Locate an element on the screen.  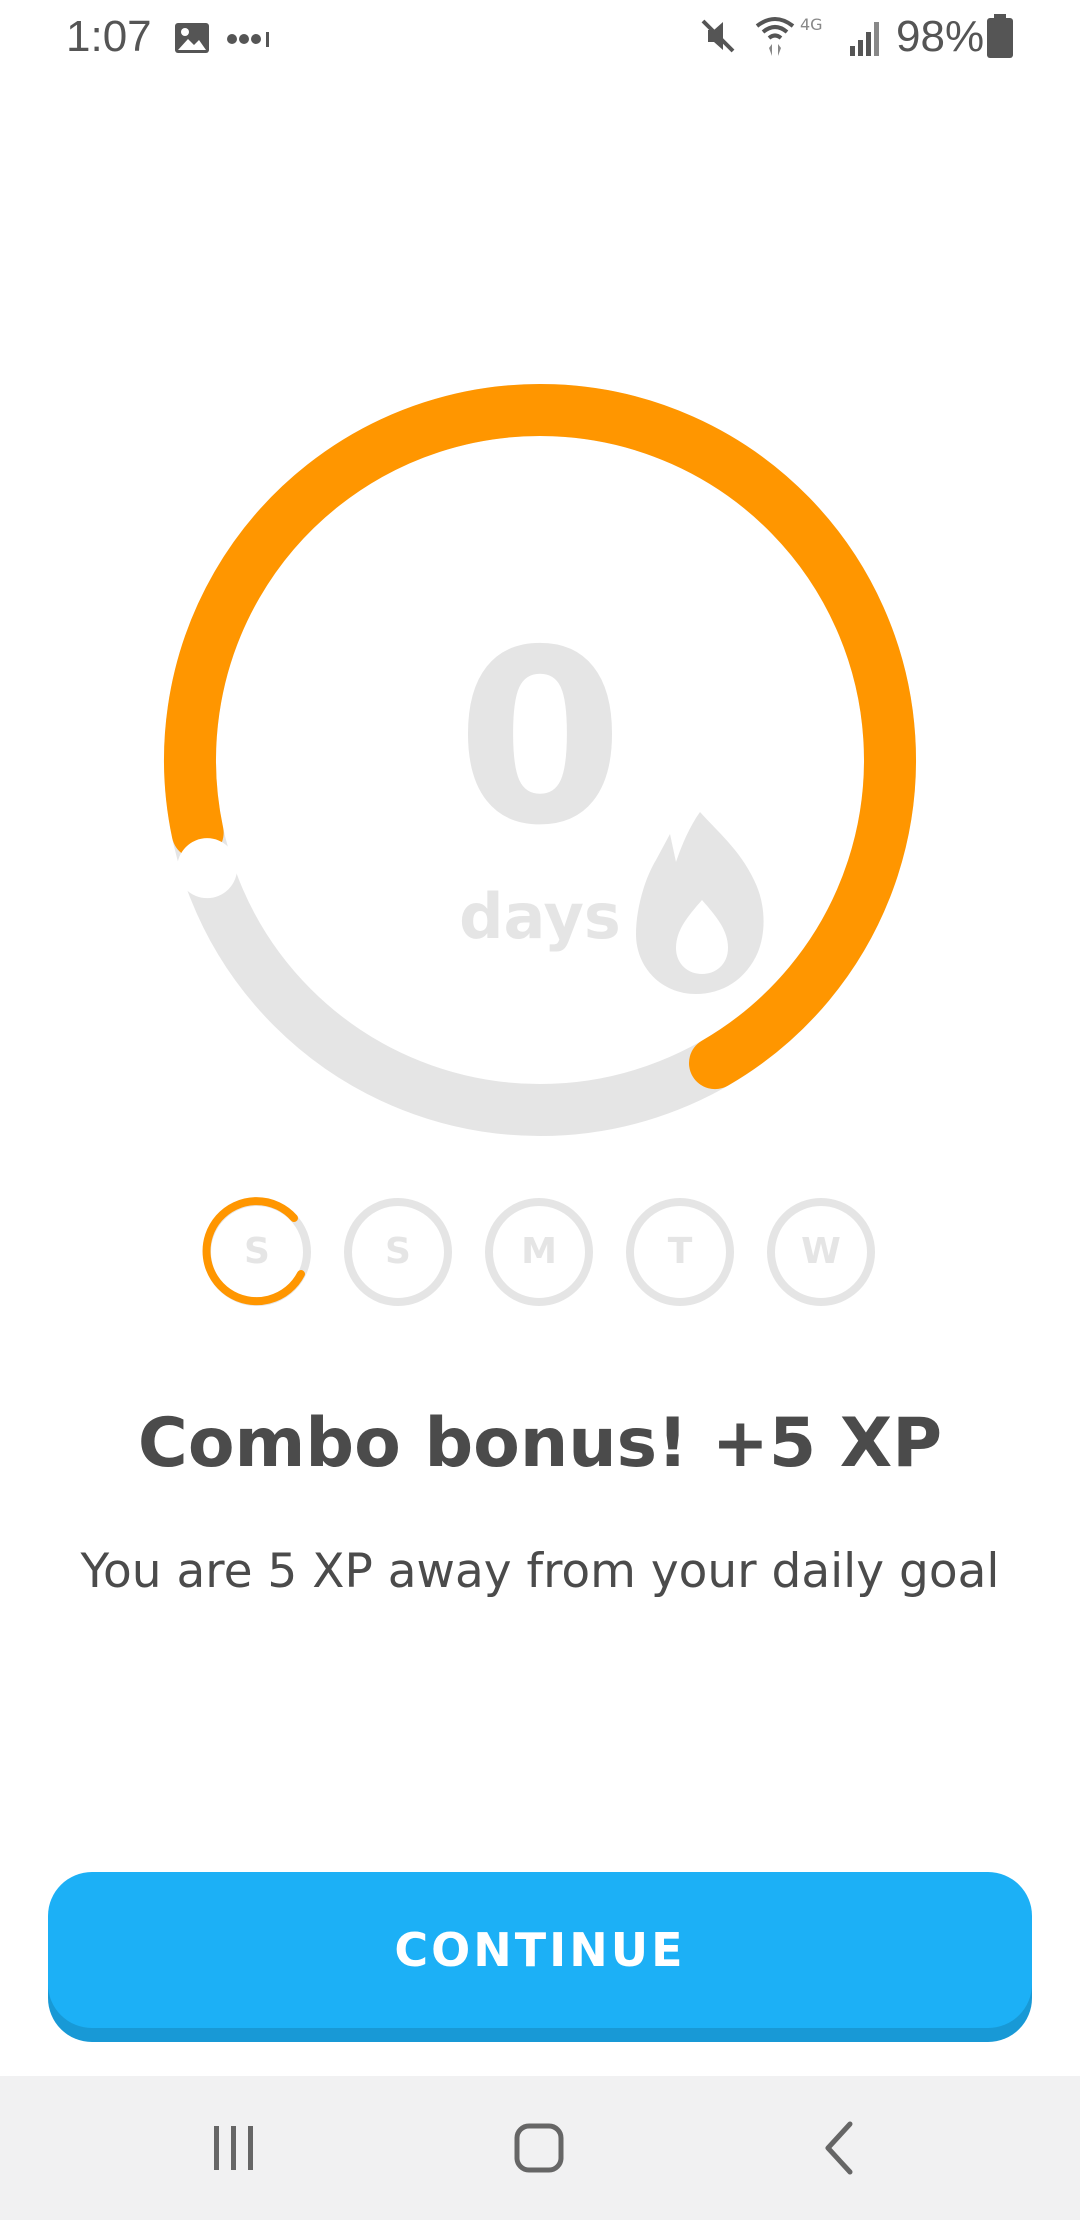
recent-apps-icon is located at coordinates (233, 2148).